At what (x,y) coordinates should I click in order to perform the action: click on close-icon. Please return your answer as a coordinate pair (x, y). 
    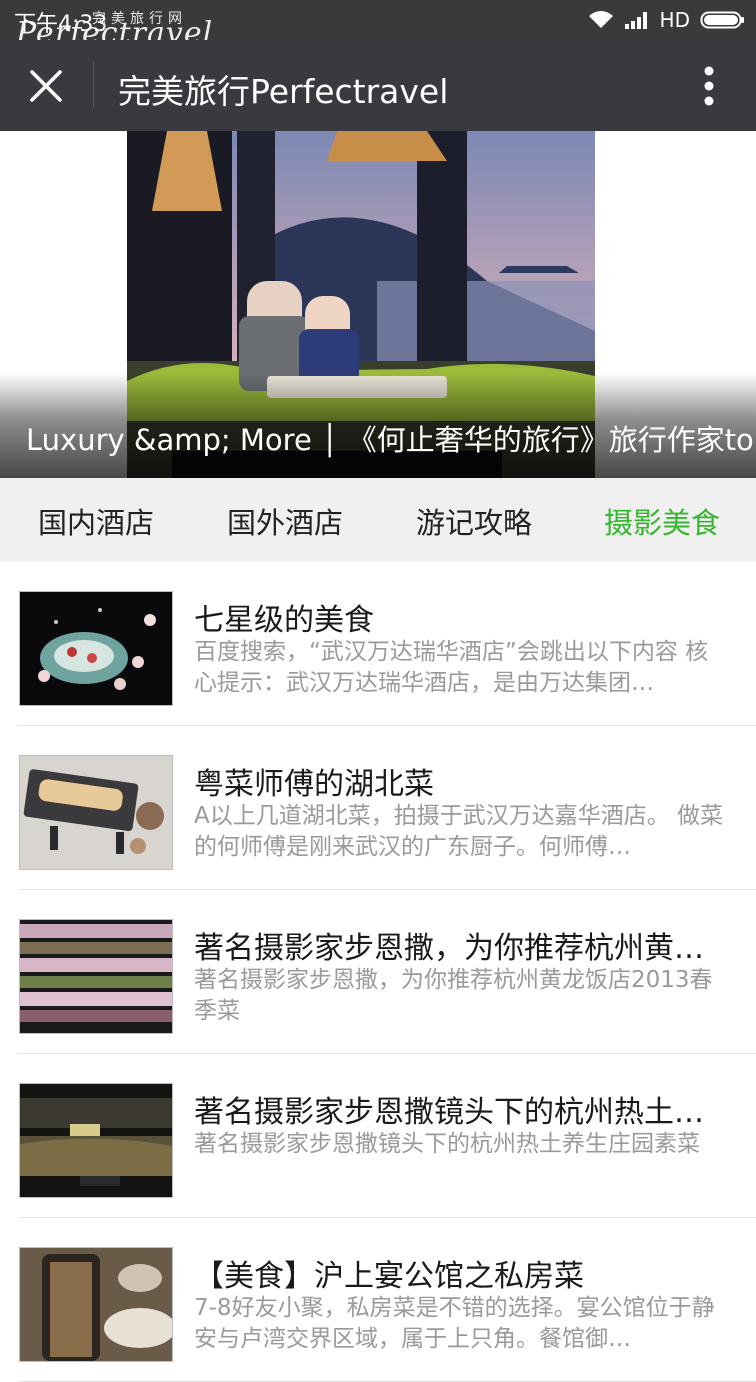
    Looking at the image, I should click on (46, 86).